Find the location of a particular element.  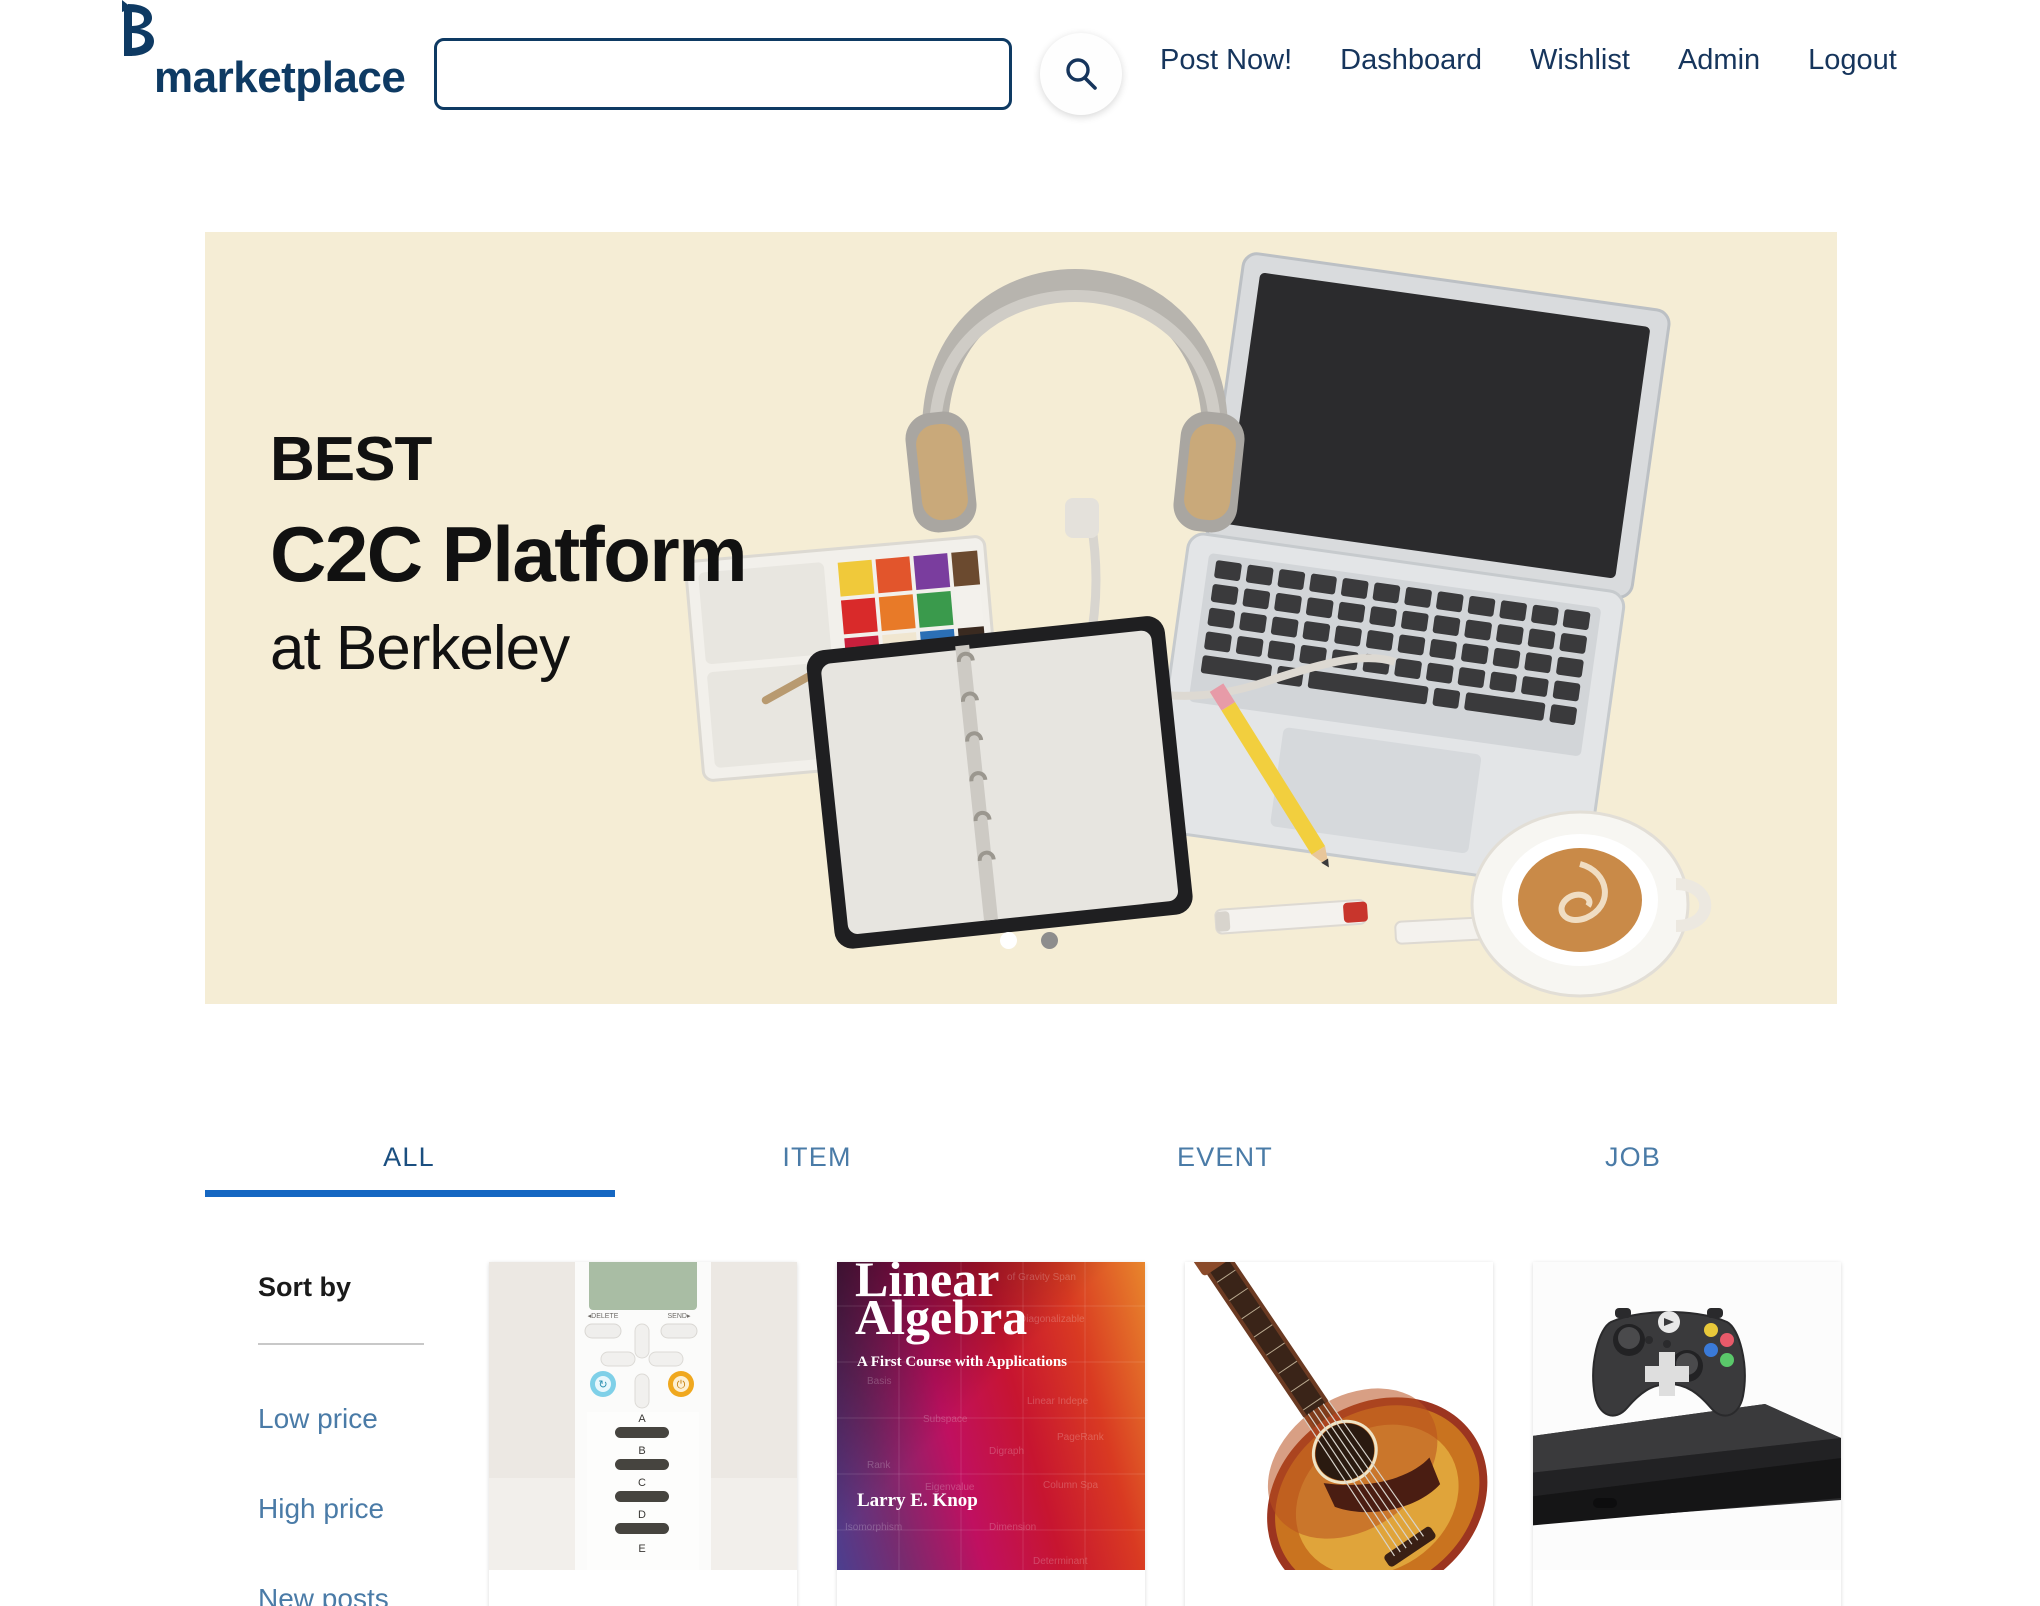

search-icon is located at coordinates (1081, 74).